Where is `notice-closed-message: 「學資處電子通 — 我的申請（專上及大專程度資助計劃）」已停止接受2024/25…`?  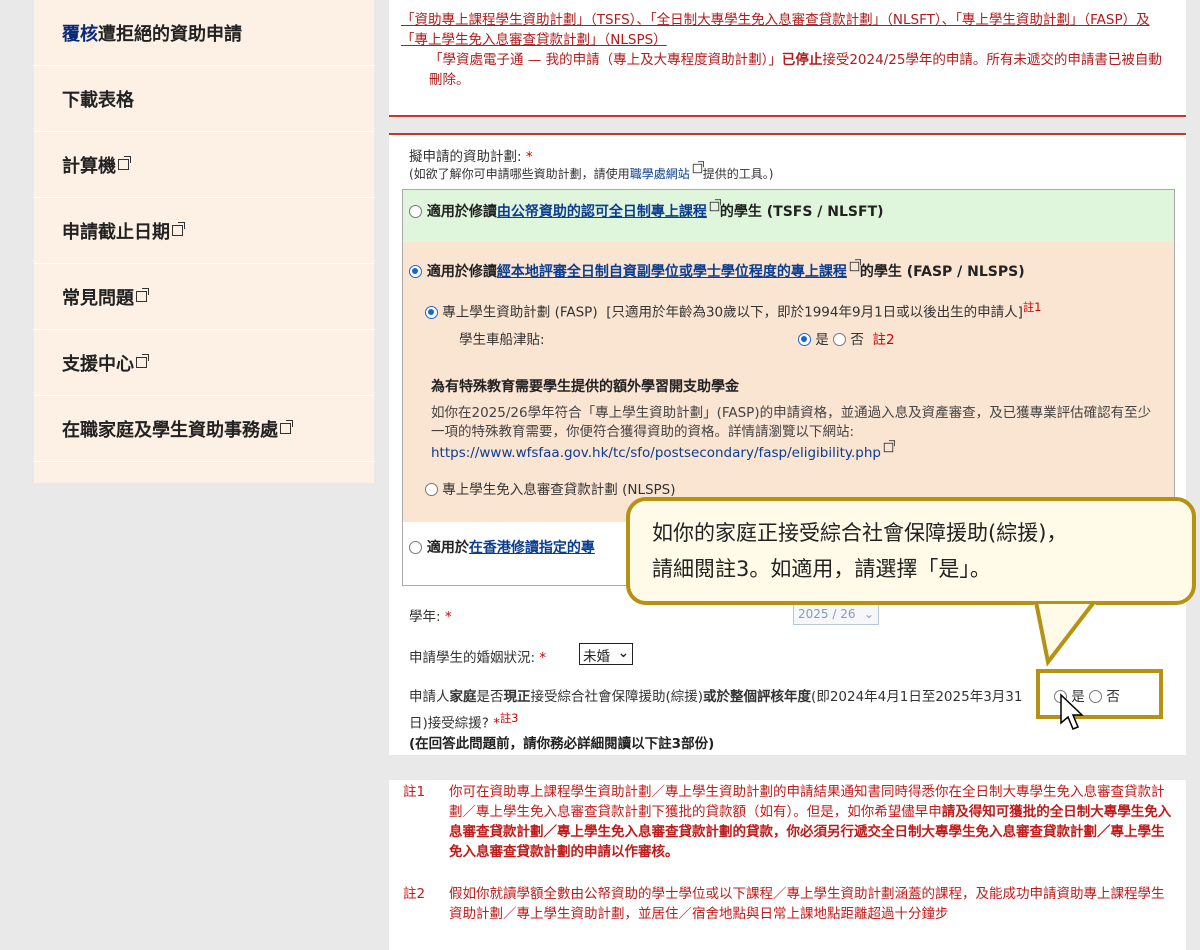
notice-closed-message: 「學資處電子通 — 我的申請（專上及大專程度資助計劃）」已停止接受2024/25… is located at coordinates (787, 70).